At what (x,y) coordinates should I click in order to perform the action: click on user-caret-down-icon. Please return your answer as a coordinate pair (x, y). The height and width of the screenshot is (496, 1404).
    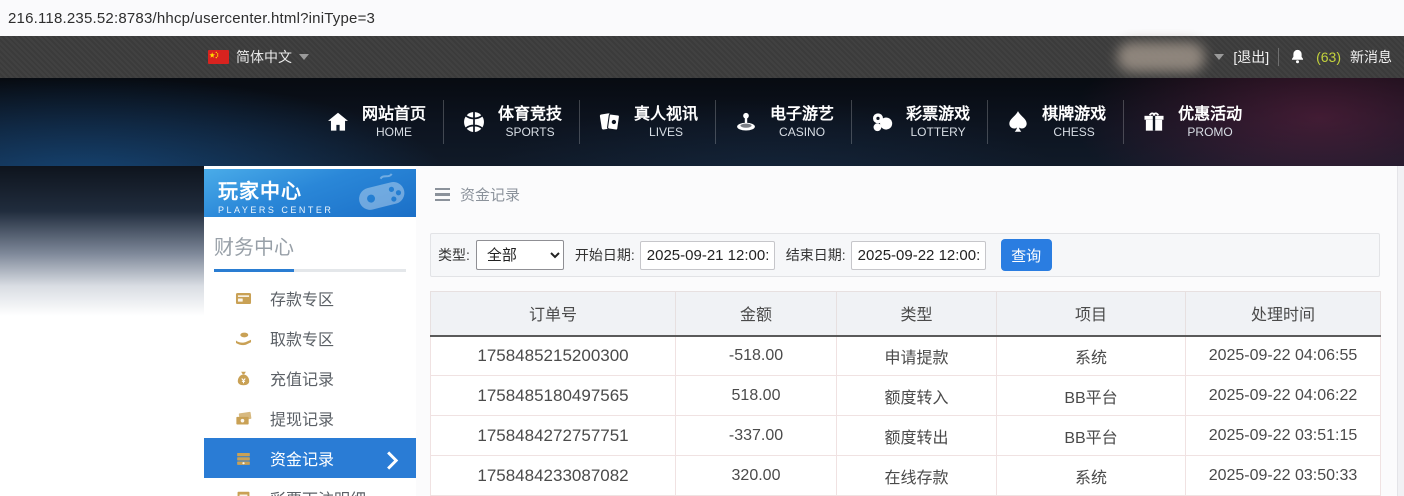
    Looking at the image, I should click on (1219, 57).